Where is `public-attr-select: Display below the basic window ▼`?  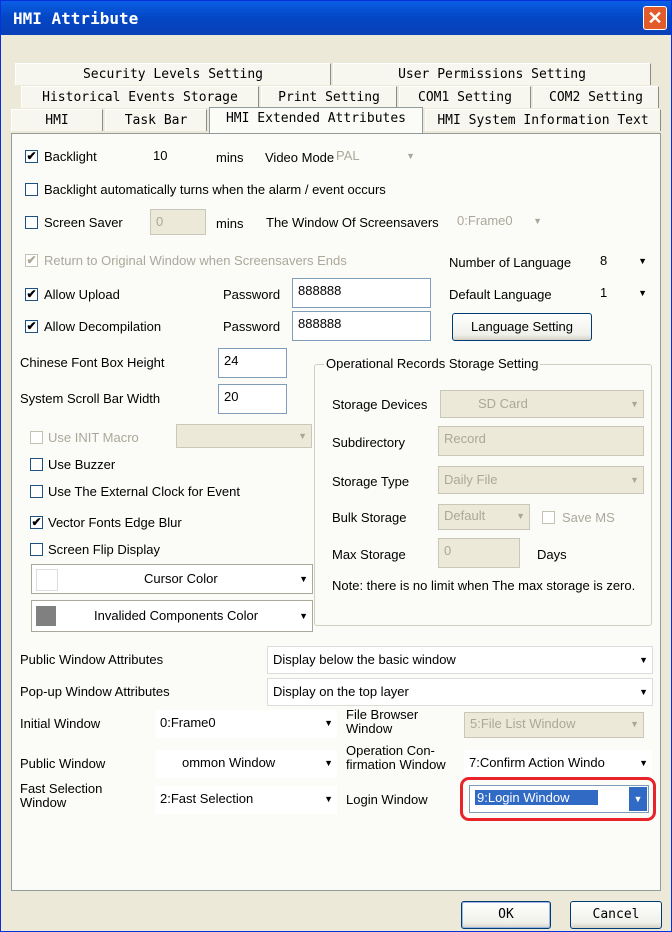 public-attr-select: Display below the basic window ▼ is located at coordinates (460, 660).